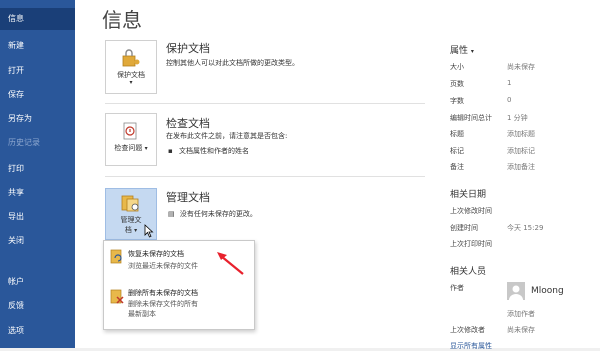  What do you see at coordinates (130, 203) in the screenshot?
I see `manage-document-icon` at bounding box center [130, 203].